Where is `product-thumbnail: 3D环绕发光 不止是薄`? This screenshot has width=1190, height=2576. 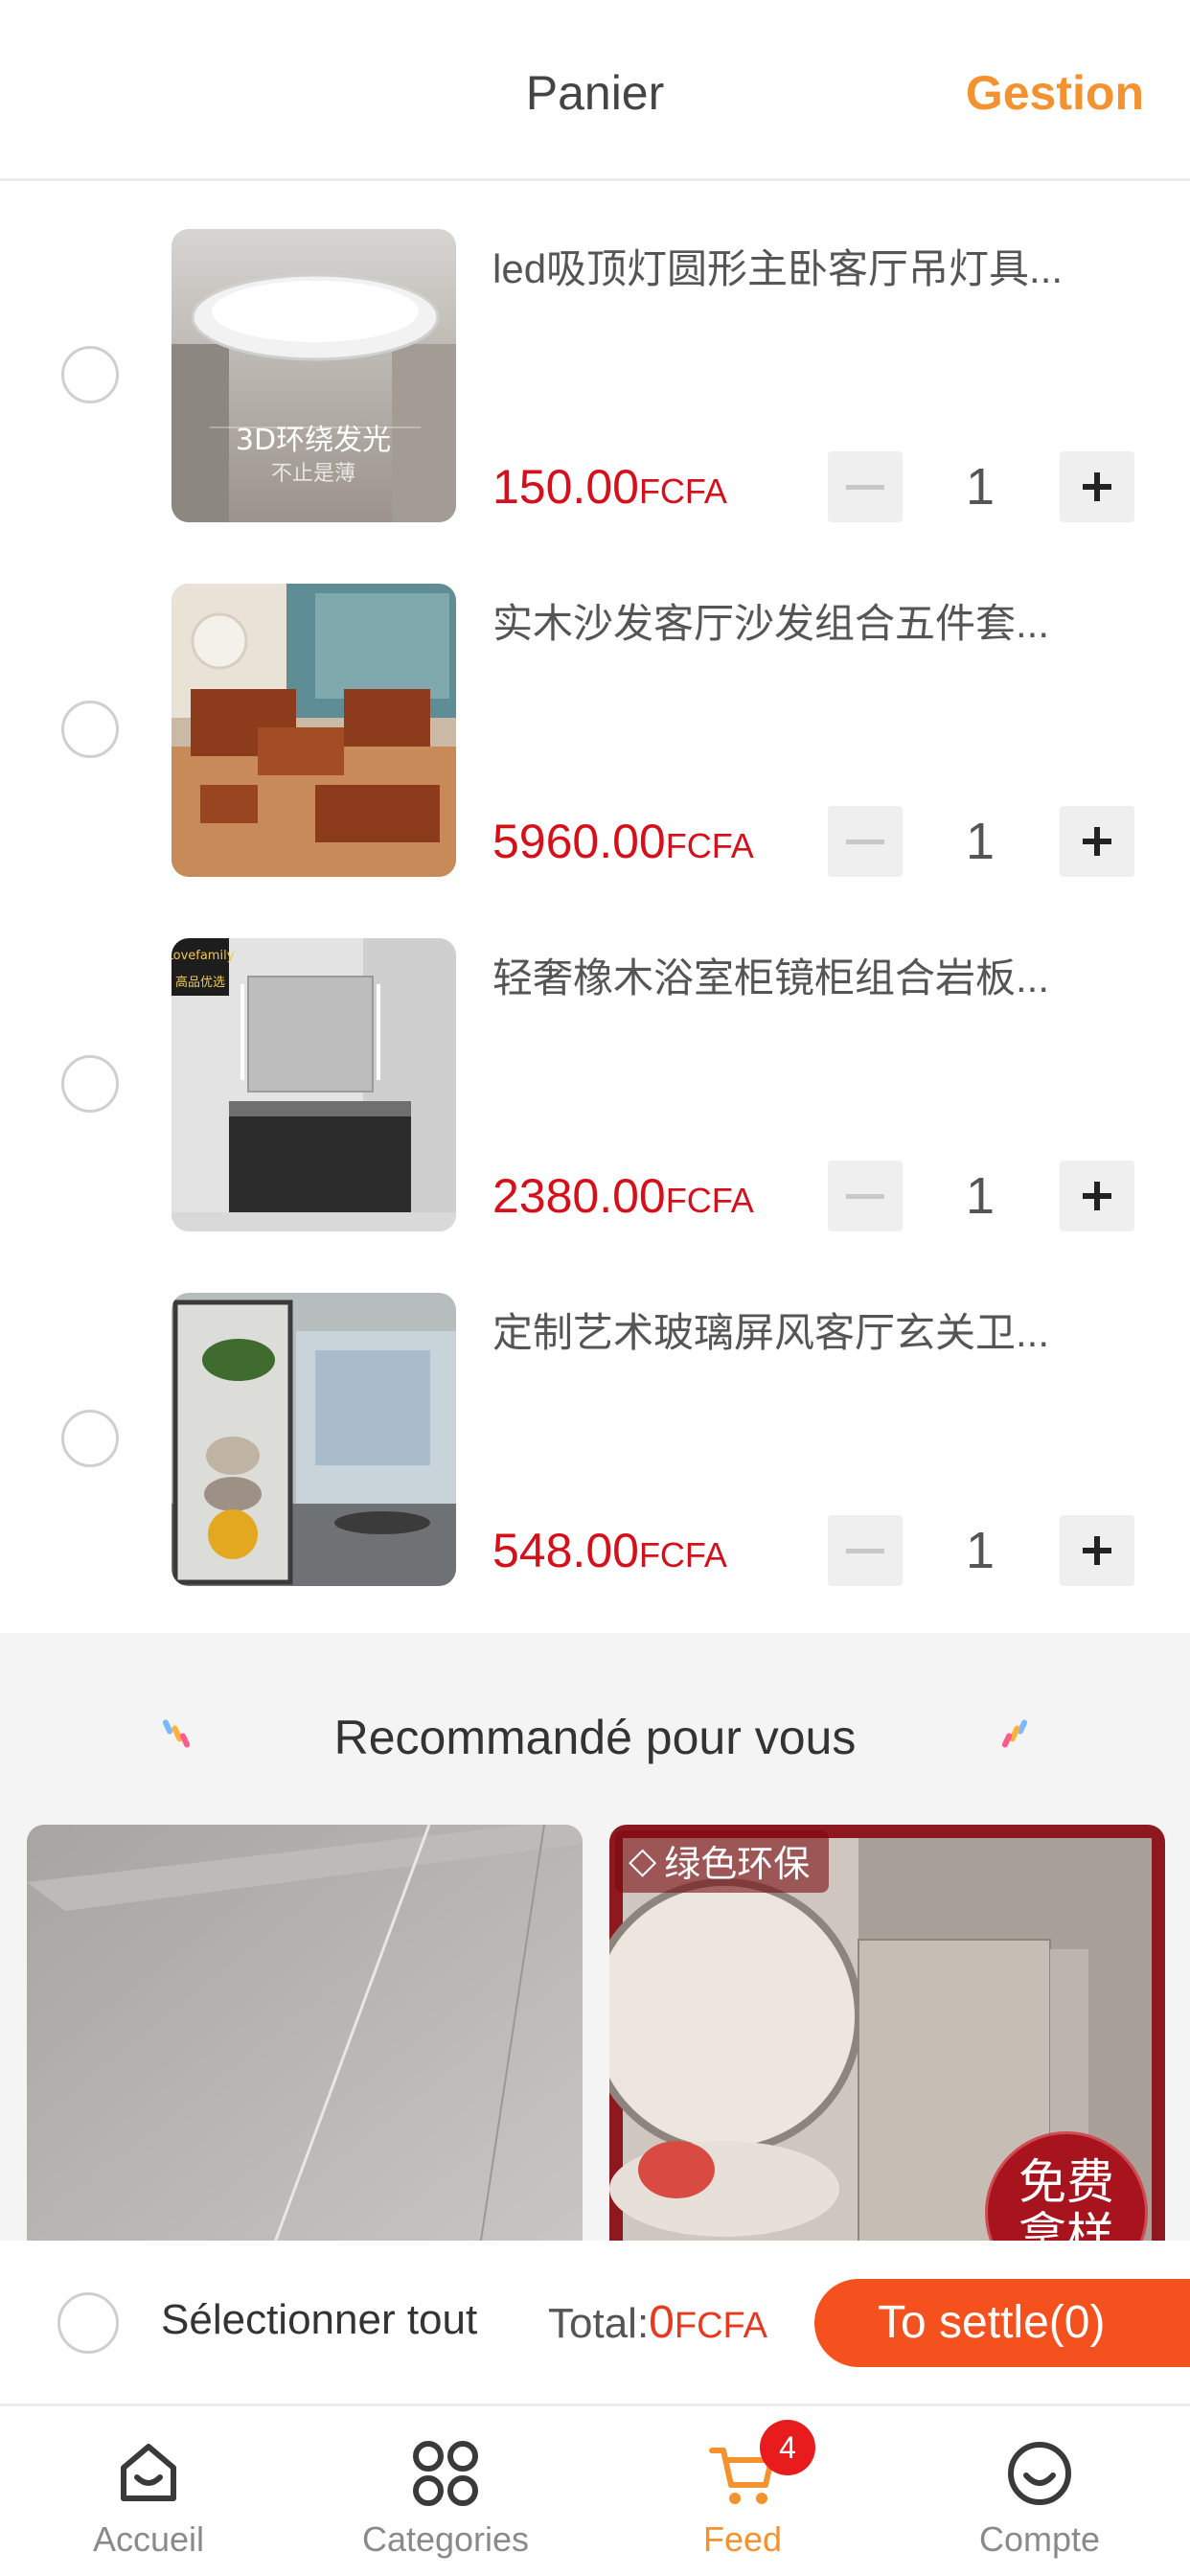 product-thumbnail: 3D环绕发光 不止是薄 is located at coordinates (314, 375).